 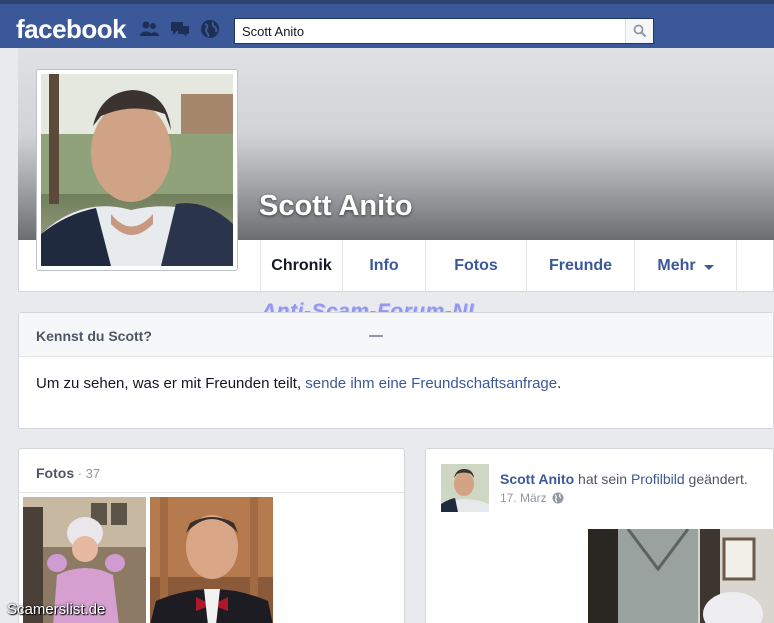 What do you see at coordinates (210, 29) in the screenshot?
I see `globe-icon` at bounding box center [210, 29].